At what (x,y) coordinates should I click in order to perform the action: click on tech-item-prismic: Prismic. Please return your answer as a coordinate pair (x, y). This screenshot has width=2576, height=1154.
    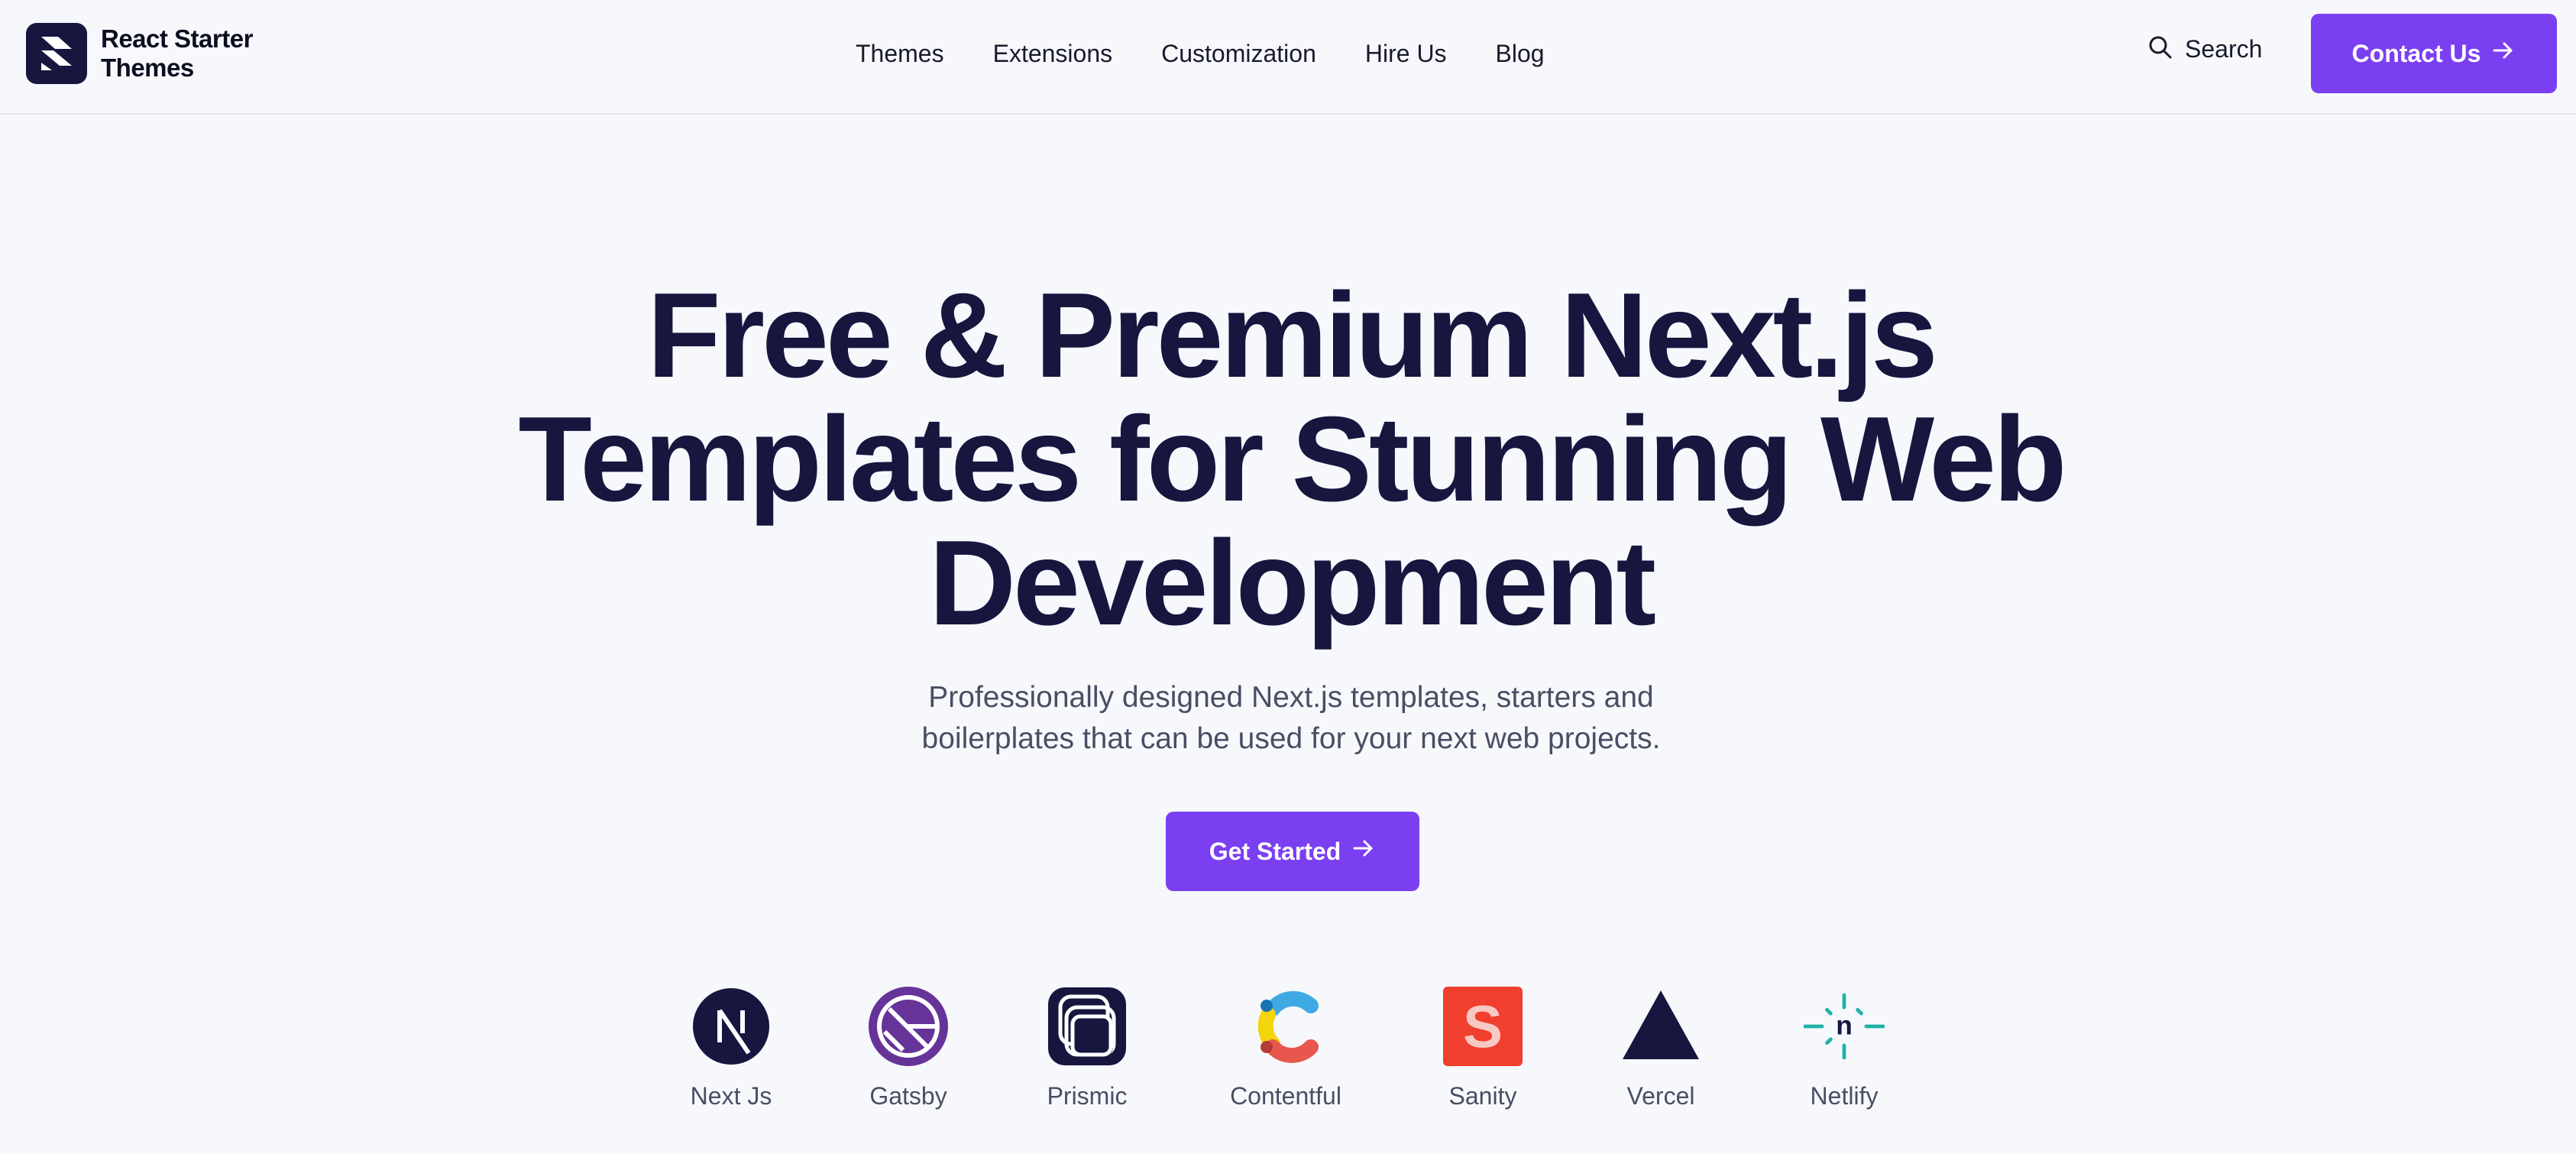
    Looking at the image, I should click on (1087, 1048).